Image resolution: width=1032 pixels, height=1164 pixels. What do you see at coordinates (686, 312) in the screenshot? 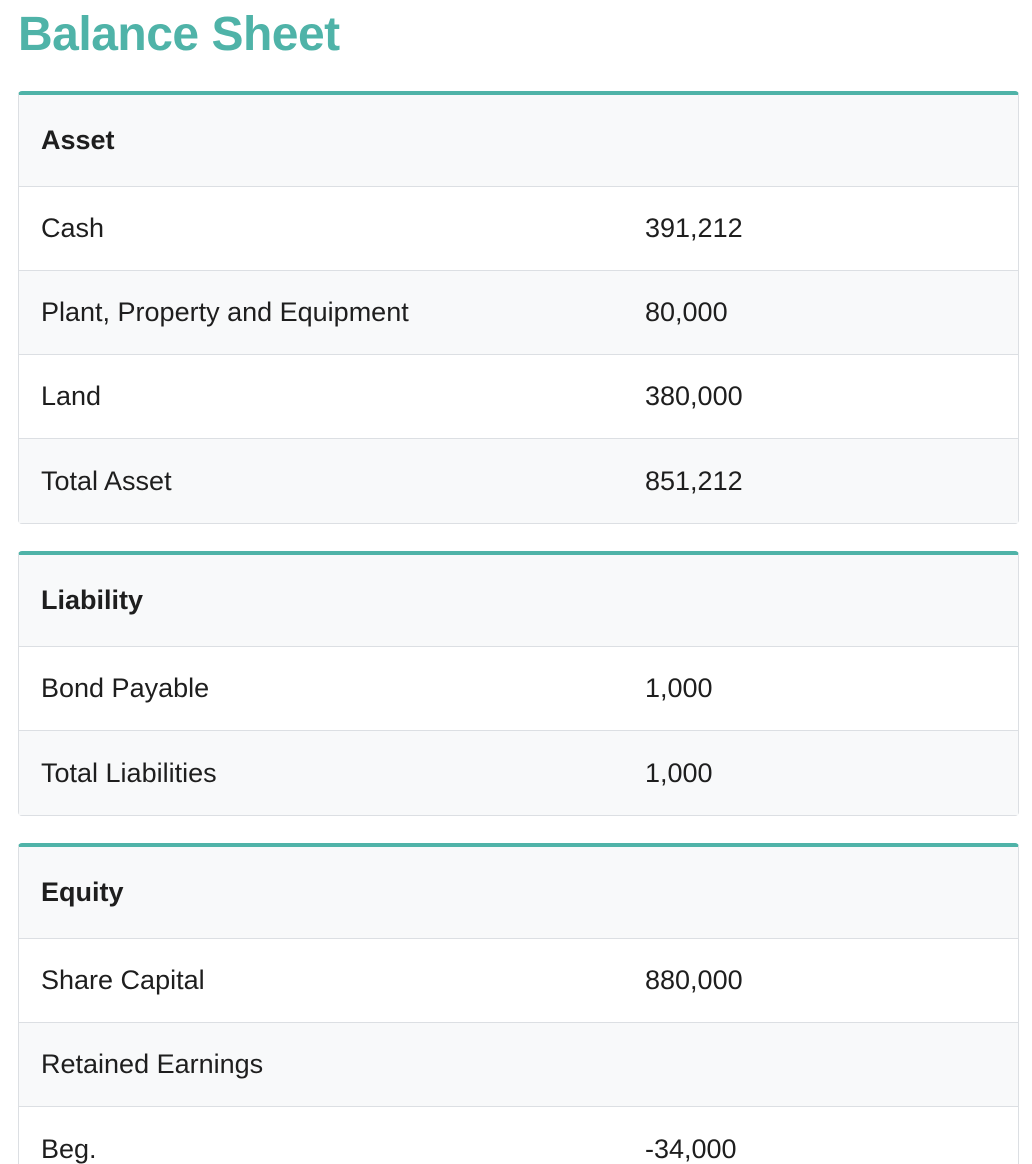
I see `row-value: 80,000` at bounding box center [686, 312].